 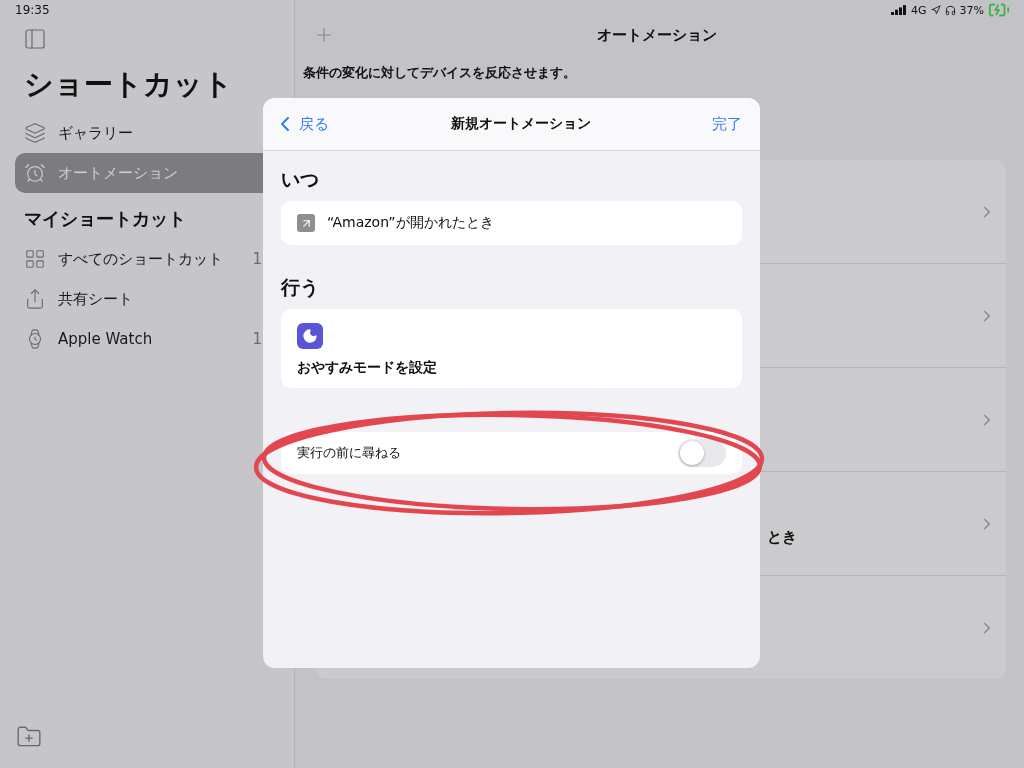 What do you see at coordinates (349, 453) in the screenshot?
I see `ask-label: 実行の前に尋ねる` at bounding box center [349, 453].